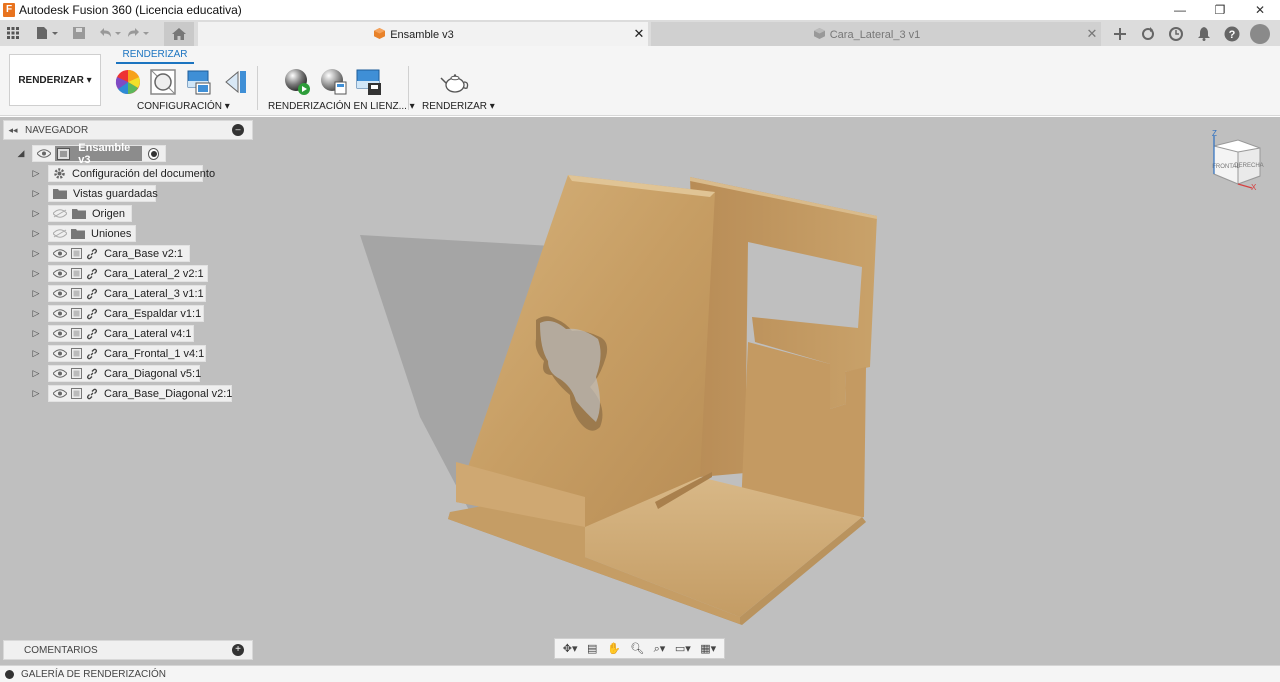 The image size is (1280, 682). I want to click on plus-icon, so click(1120, 34).